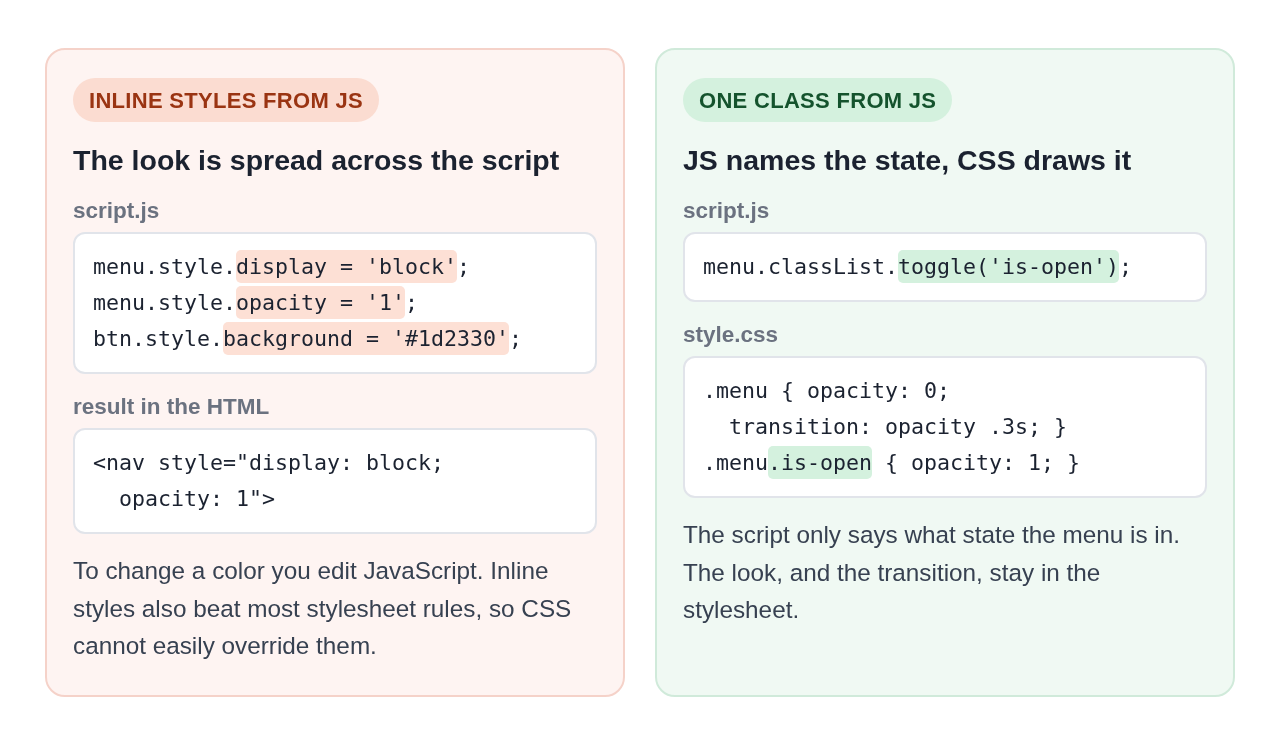  I want to click on code-text: .menu, so click(735, 463).